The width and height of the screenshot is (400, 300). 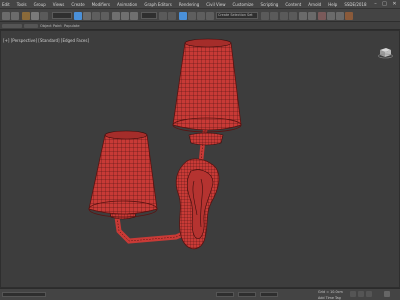 I want to click on set-key-button, so click(x=361, y=294).